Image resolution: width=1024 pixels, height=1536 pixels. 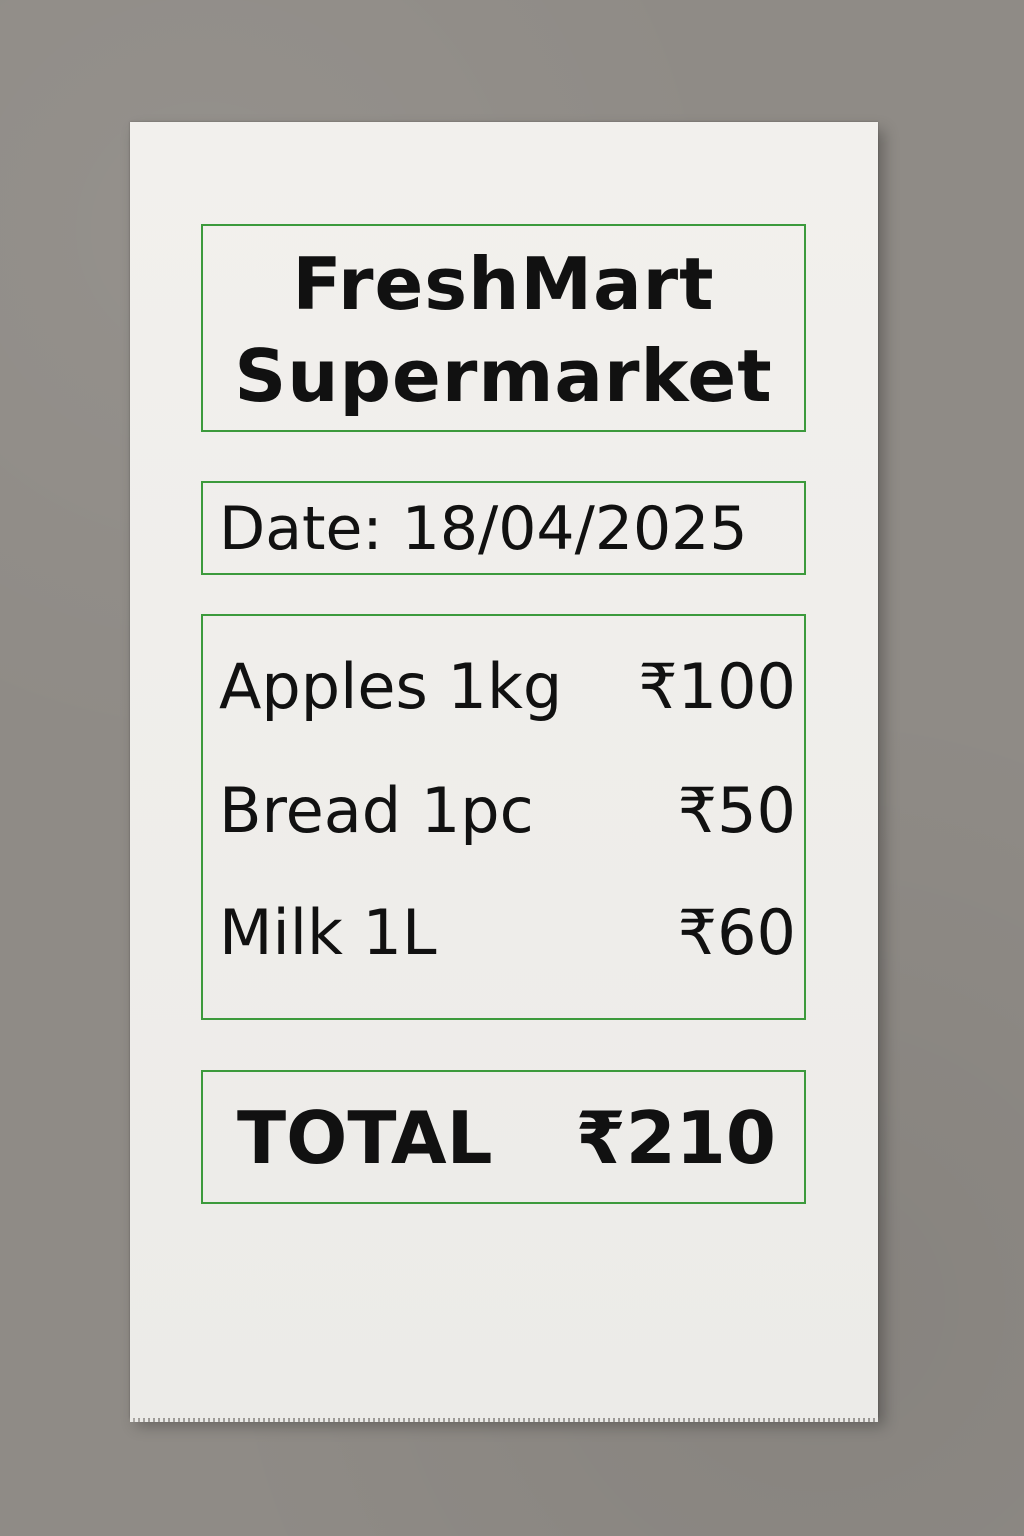 I want to click on date-box: Date: 18/04/2025, so click(x=503, y=528).